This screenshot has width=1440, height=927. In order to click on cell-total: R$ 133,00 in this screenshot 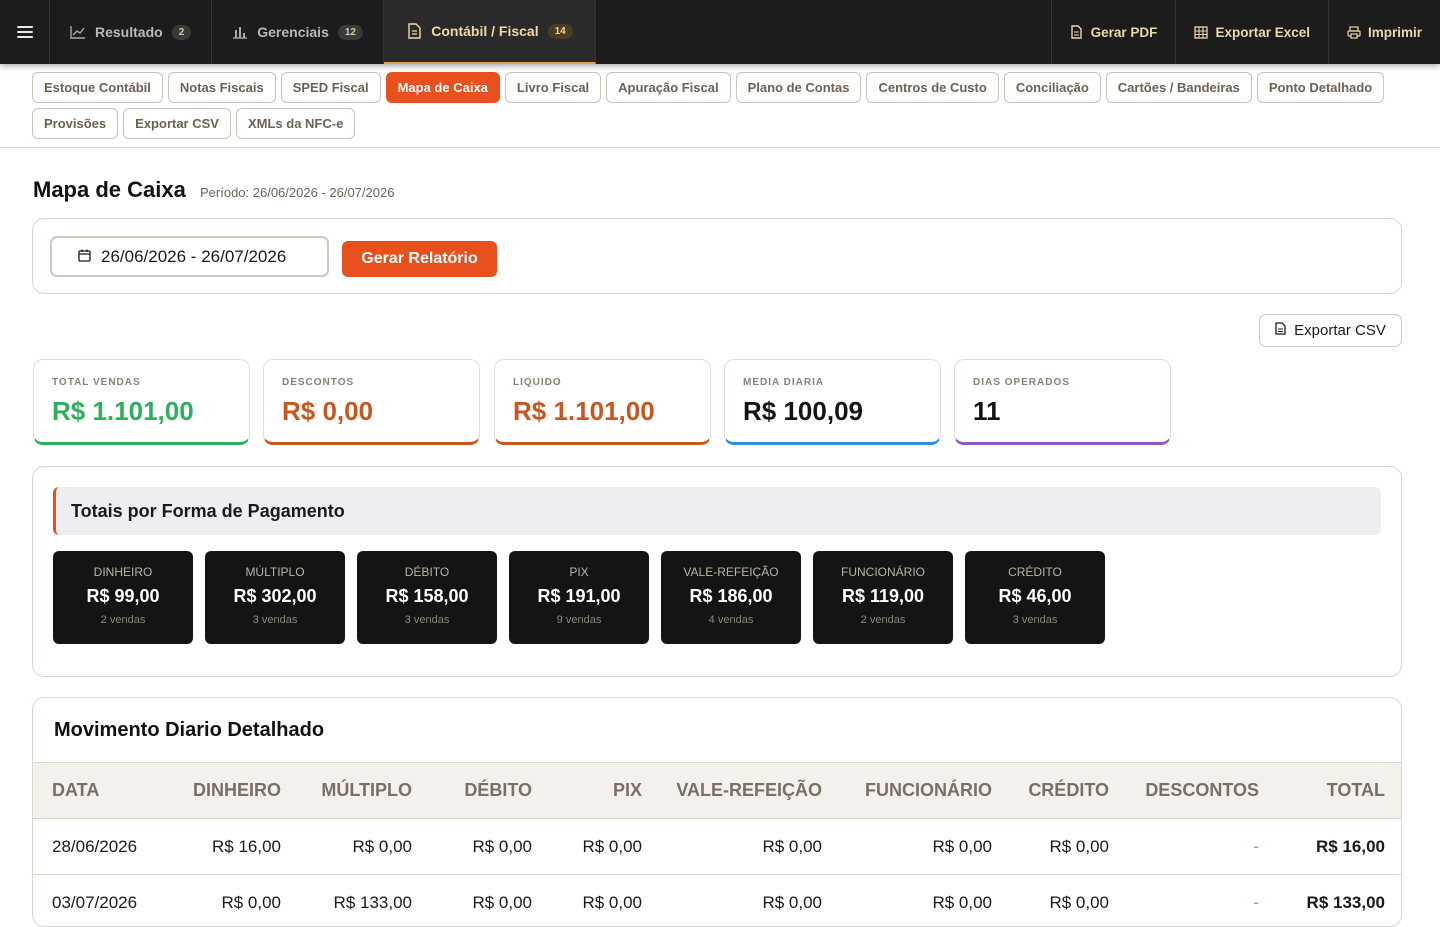, I will do `click(1345, 902)`.